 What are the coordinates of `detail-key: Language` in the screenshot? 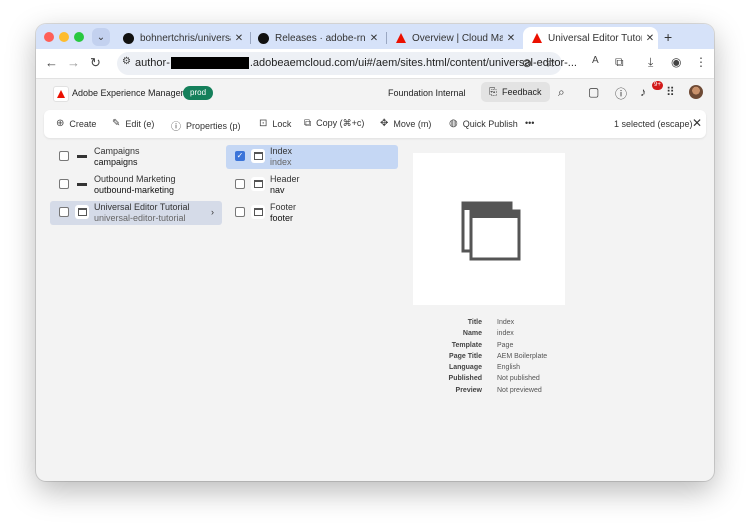 It's located at (465, 368).